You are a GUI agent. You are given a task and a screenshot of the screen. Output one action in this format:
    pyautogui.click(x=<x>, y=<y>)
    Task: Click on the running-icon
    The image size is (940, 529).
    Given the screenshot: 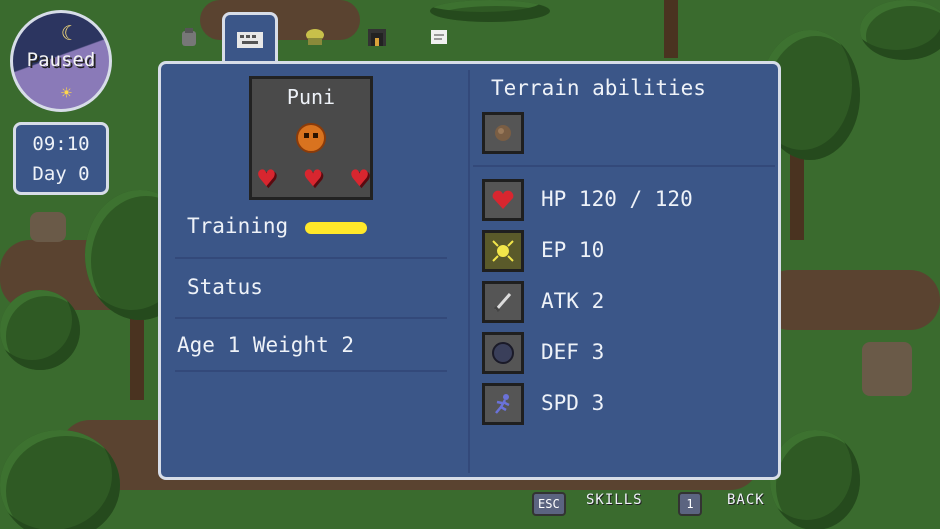 What is the action you would take?
    pyautogui.click(x=502, y=404)
    